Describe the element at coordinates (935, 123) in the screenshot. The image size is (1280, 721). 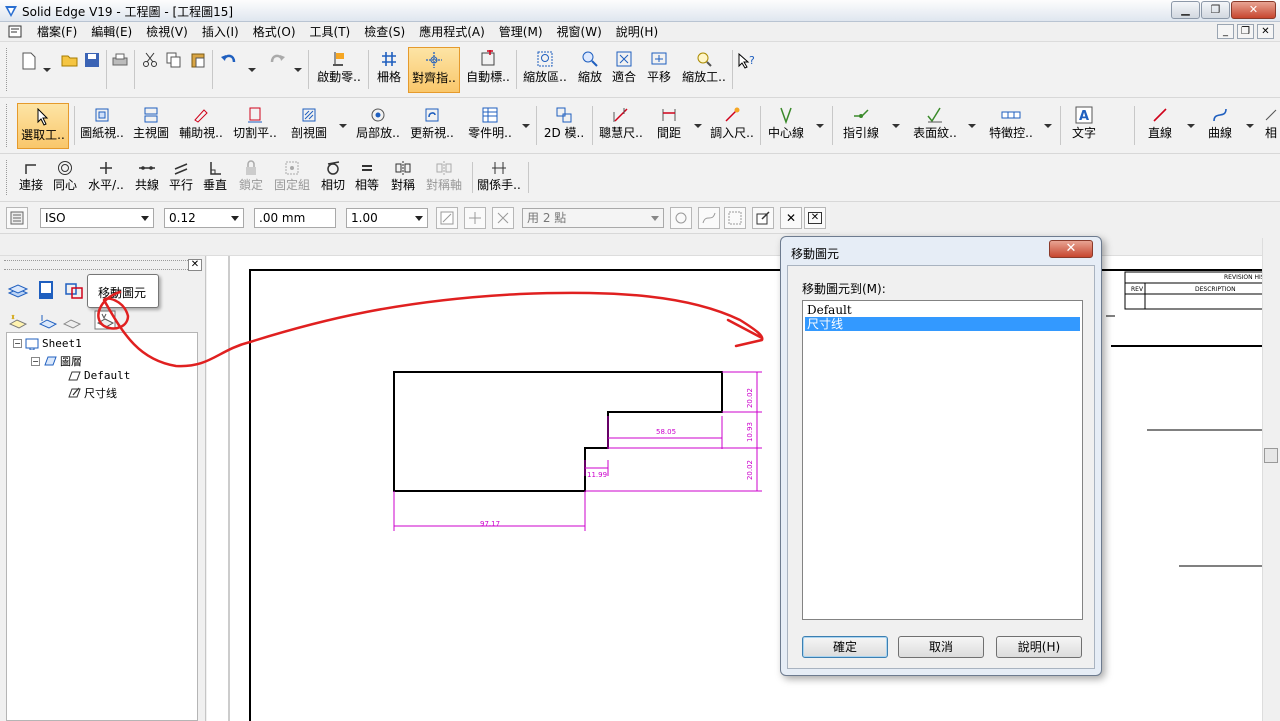
I see `surface-texture-button: 表面紋..` at that location.